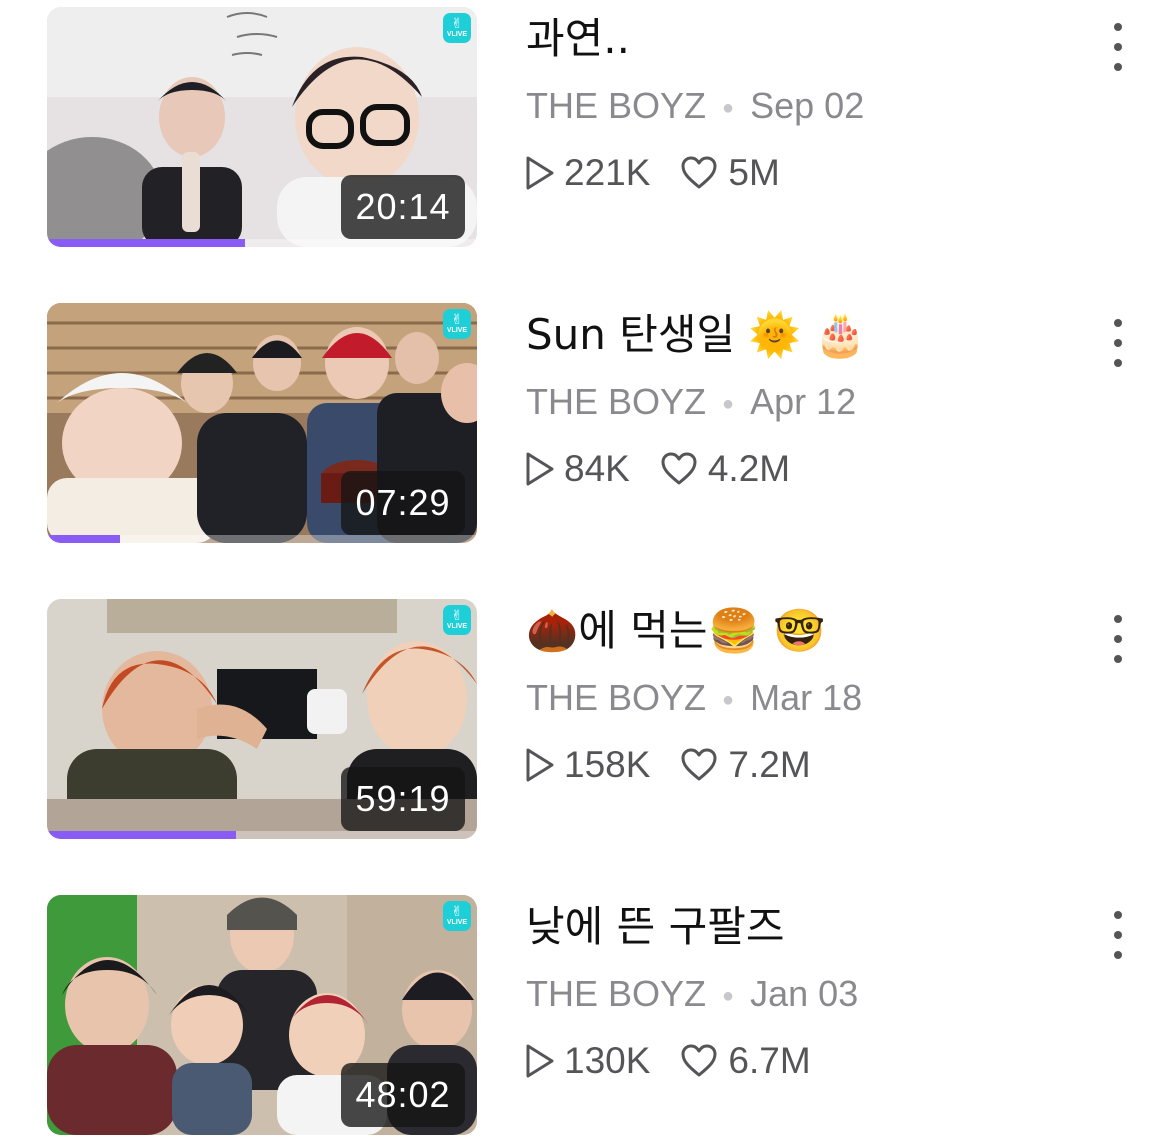  I want to click on duration-badge: 48:02, so click(403, 1095).